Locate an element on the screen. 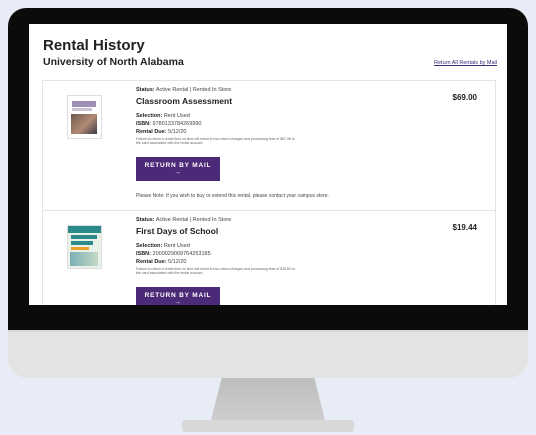 This screenshot has width=536, height=435. isbn-value: 9780133784269990 is located at coordinates (177, 124).